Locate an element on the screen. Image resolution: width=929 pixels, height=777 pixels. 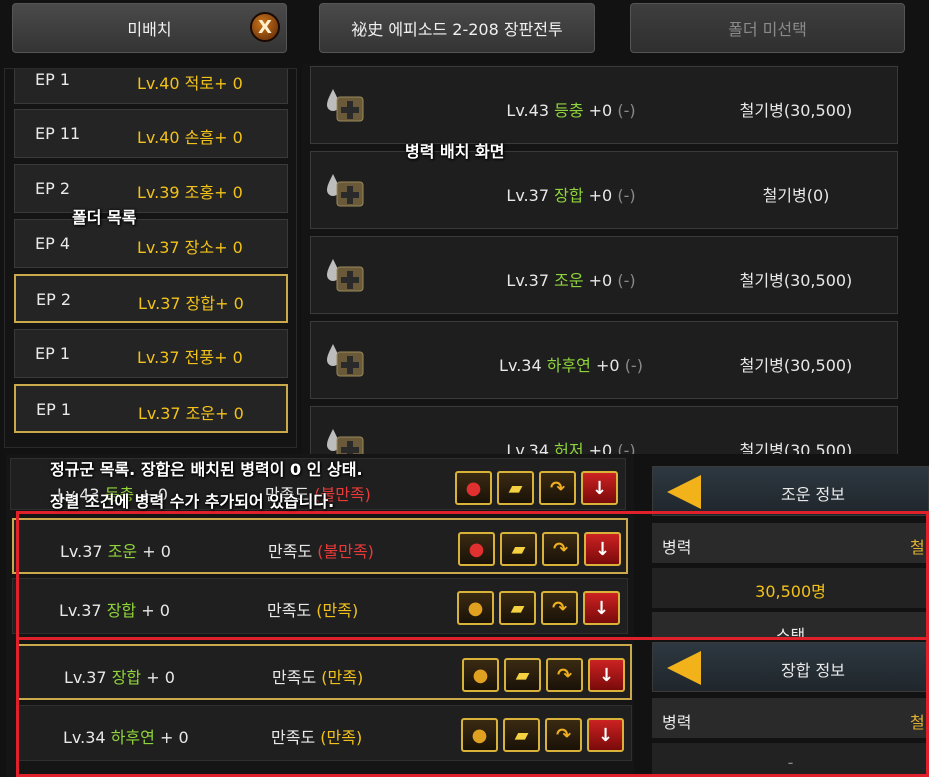
troop-item: Lv.37 조운 +0 (-) 철기병(30,500) is located at coordinates (604, 275).